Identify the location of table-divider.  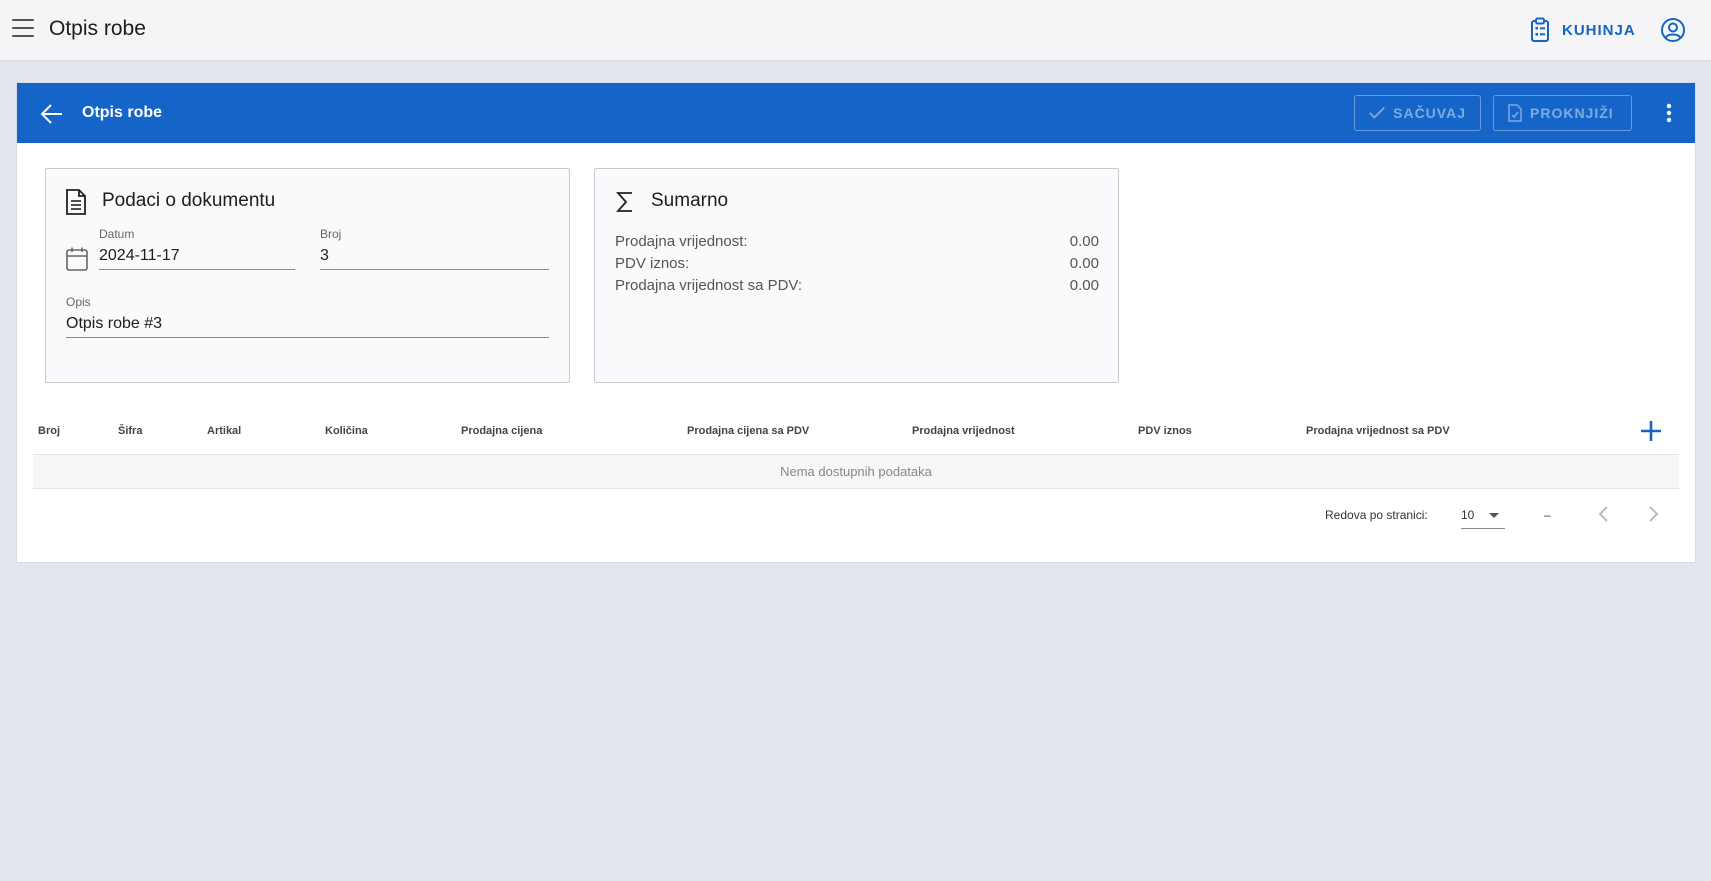
(856, 488).